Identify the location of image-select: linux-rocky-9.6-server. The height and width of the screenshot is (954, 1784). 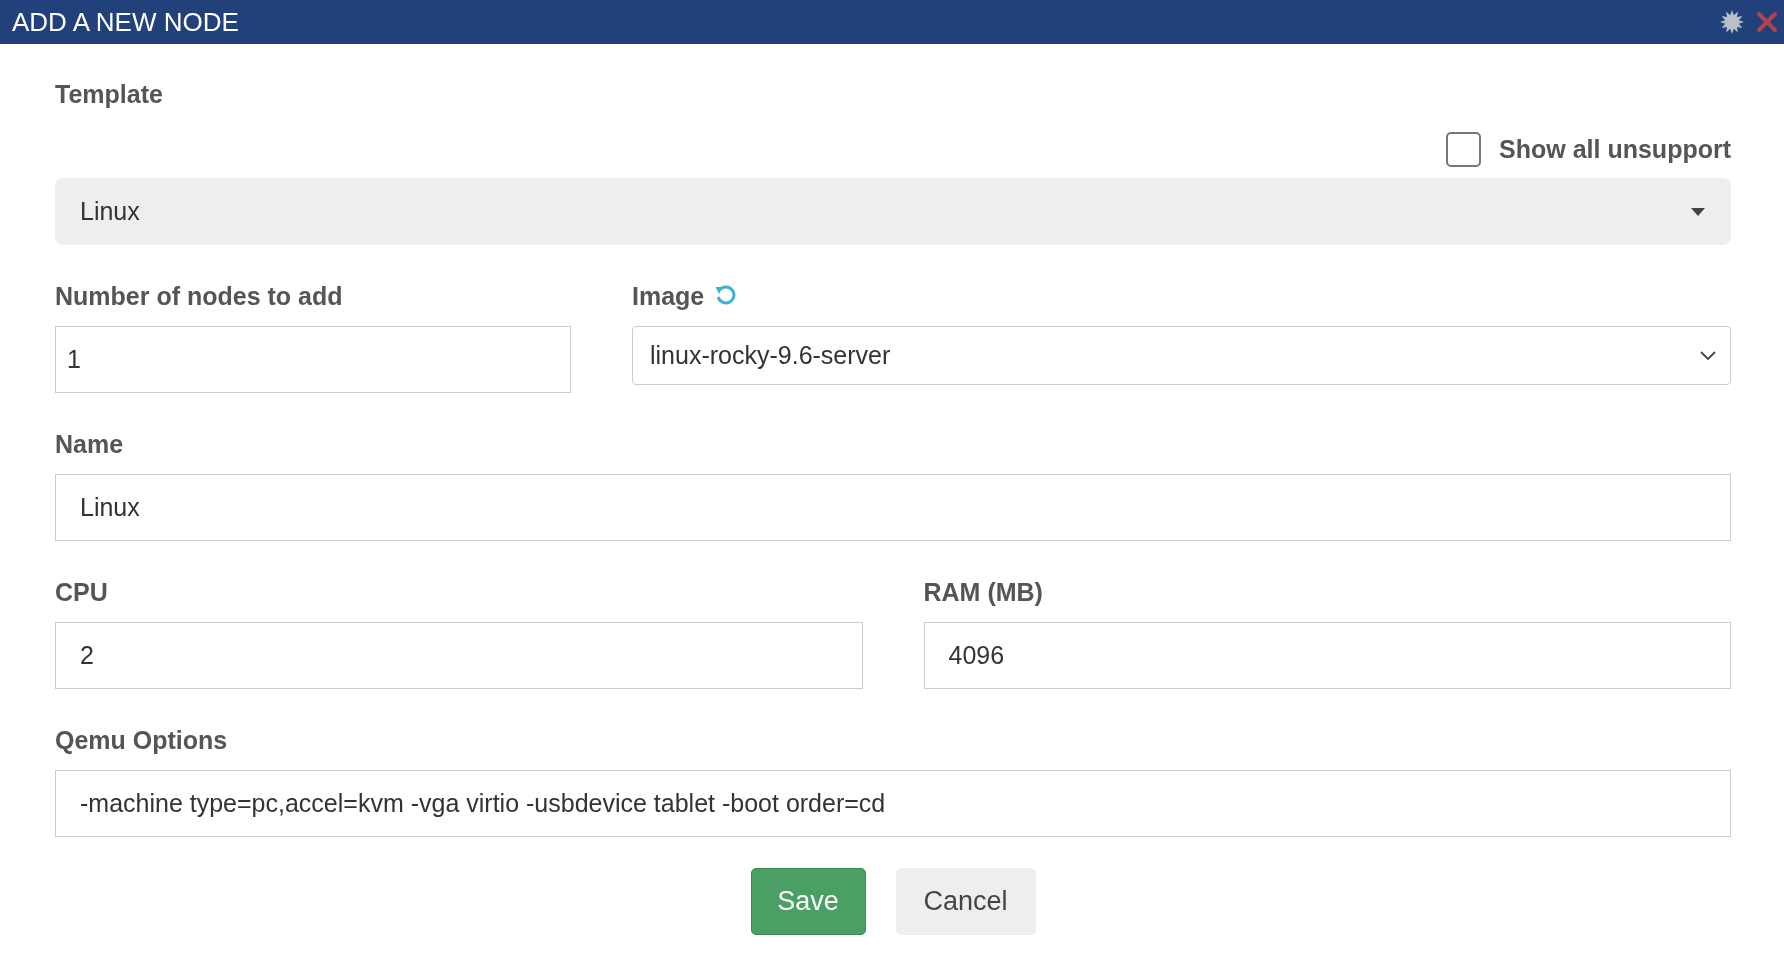
(1181, 355).